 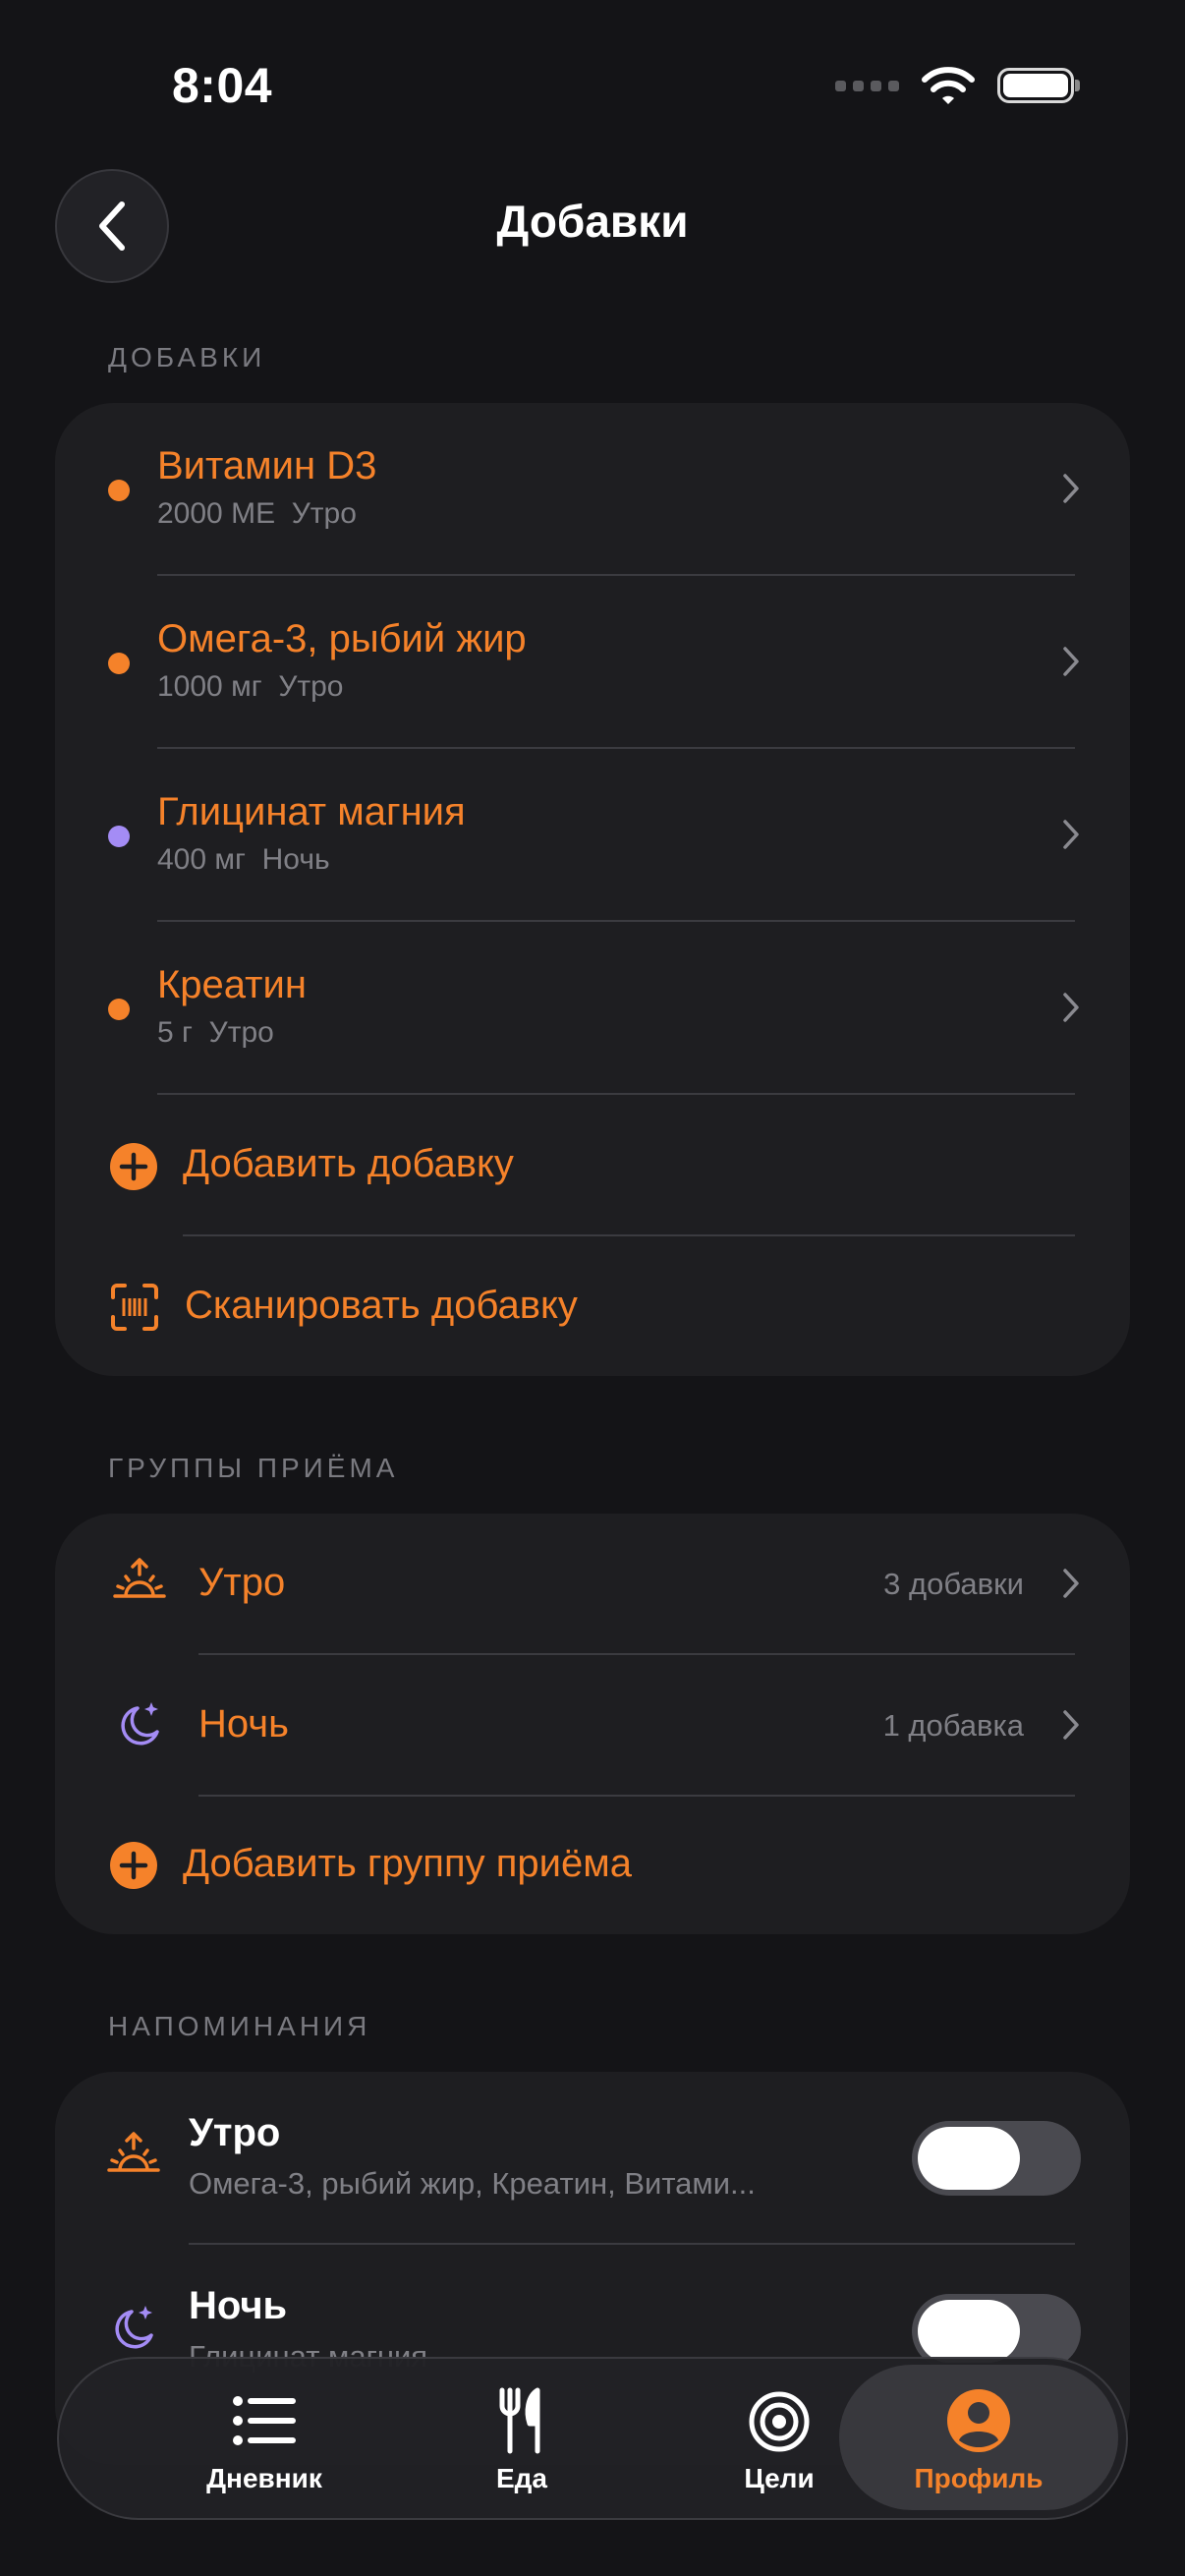 I want to click on reminder-title: Ночь, so click(x=239, y=2306).